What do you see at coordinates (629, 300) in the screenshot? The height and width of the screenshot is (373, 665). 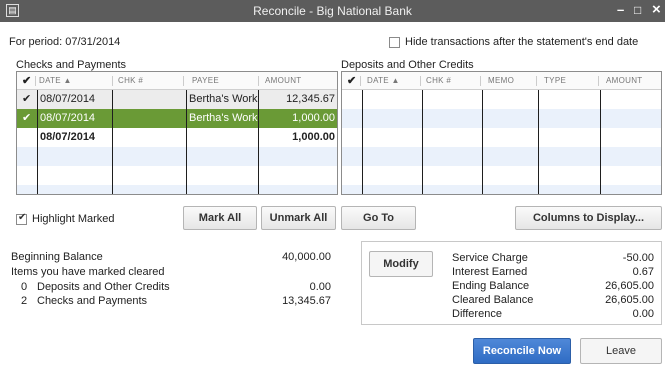 I see `cleared-balance-value: 26,605.00` at bounding box center [629, 300].